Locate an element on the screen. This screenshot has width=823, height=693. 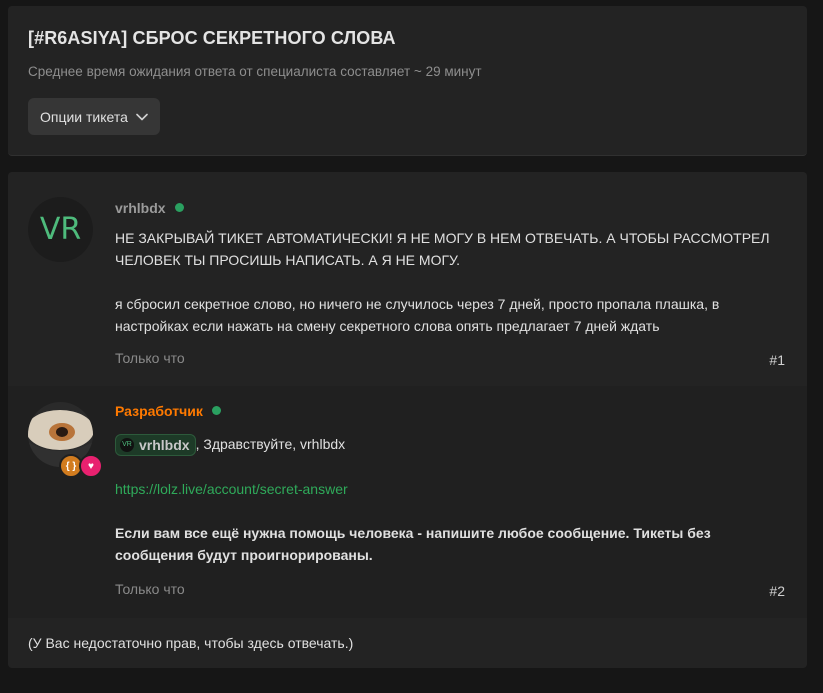
message-paragraph: https://lolz.live/account/secret-answer is located at coordinates (445, 489).